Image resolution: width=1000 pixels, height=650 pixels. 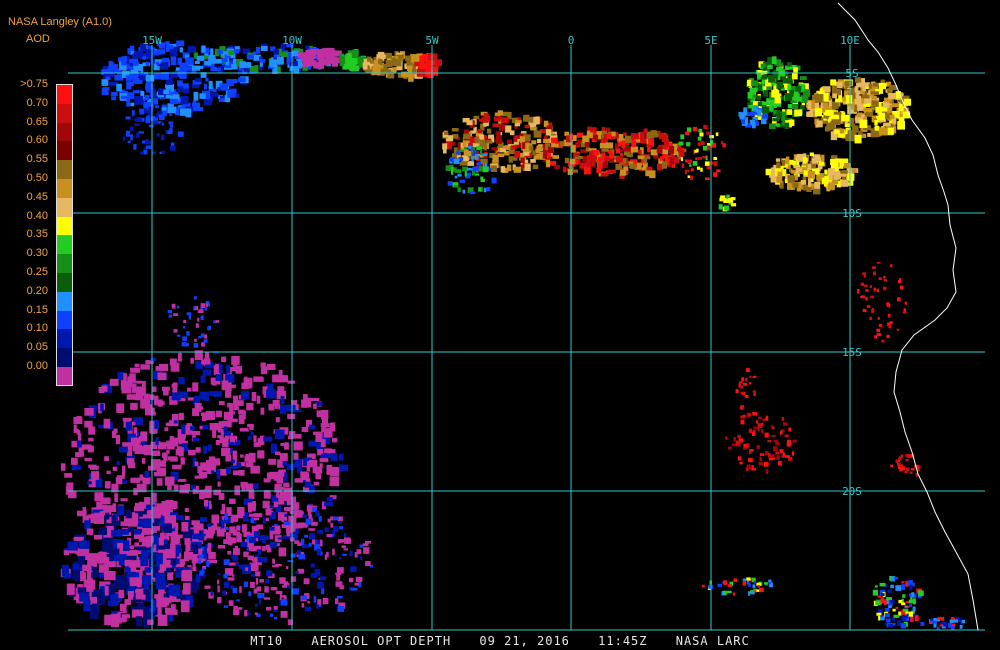 I want to click on legend-label: 0.70, so click(x=37, y=102).